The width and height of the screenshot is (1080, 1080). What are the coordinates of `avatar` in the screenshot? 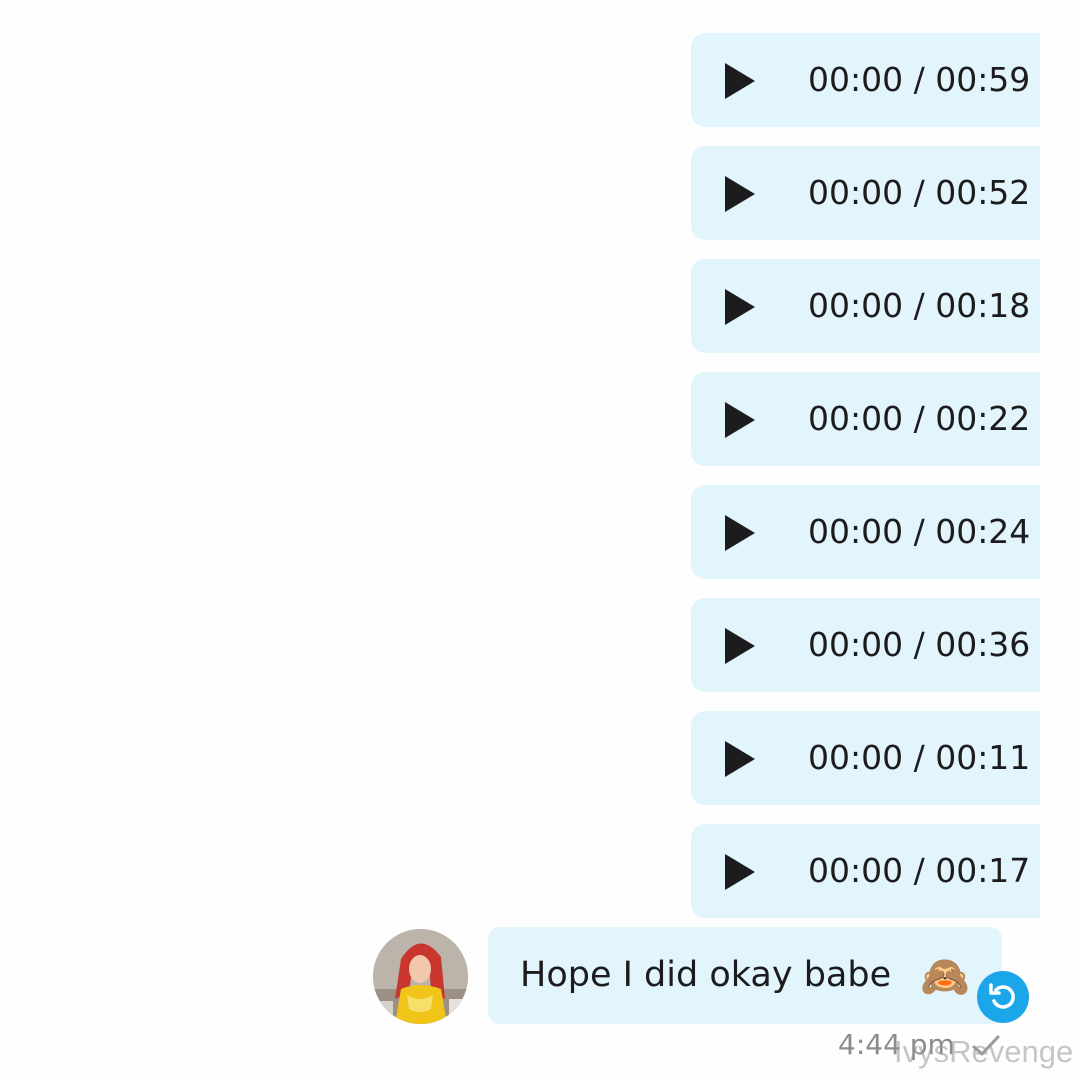 It's located at (420, 976).